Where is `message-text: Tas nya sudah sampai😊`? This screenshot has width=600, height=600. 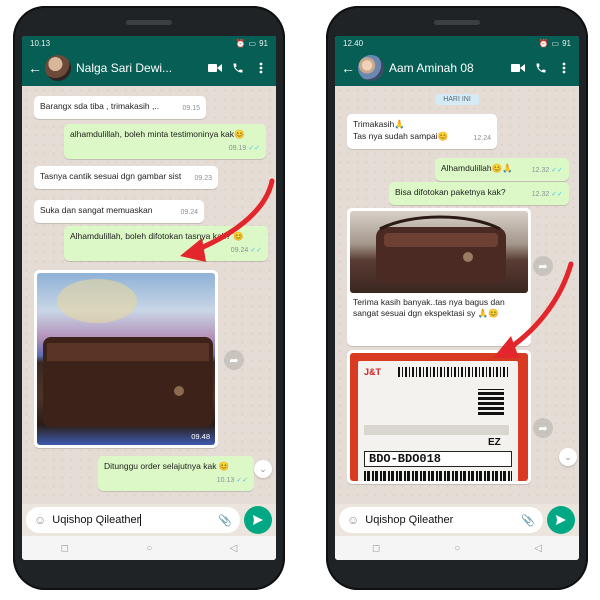
message-text: Tas nya sudah sampai😊 is located at coordinates (401, 136).